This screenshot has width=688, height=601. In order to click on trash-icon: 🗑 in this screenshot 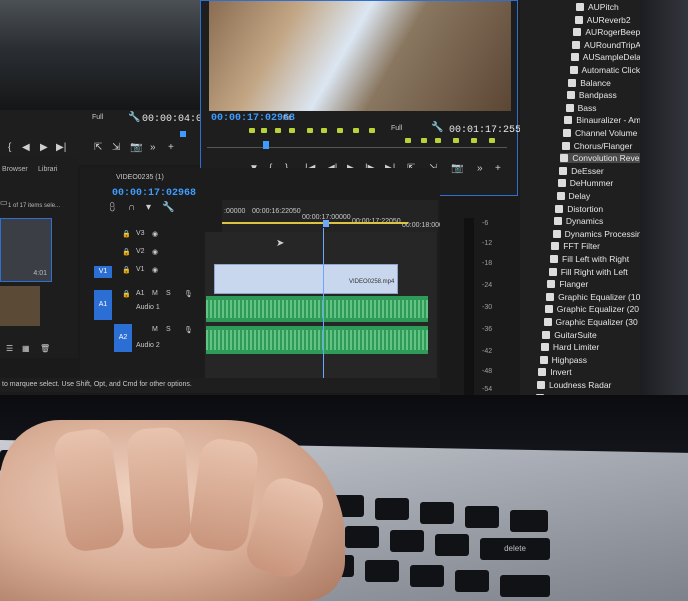, I will do `click(45, 348)`.